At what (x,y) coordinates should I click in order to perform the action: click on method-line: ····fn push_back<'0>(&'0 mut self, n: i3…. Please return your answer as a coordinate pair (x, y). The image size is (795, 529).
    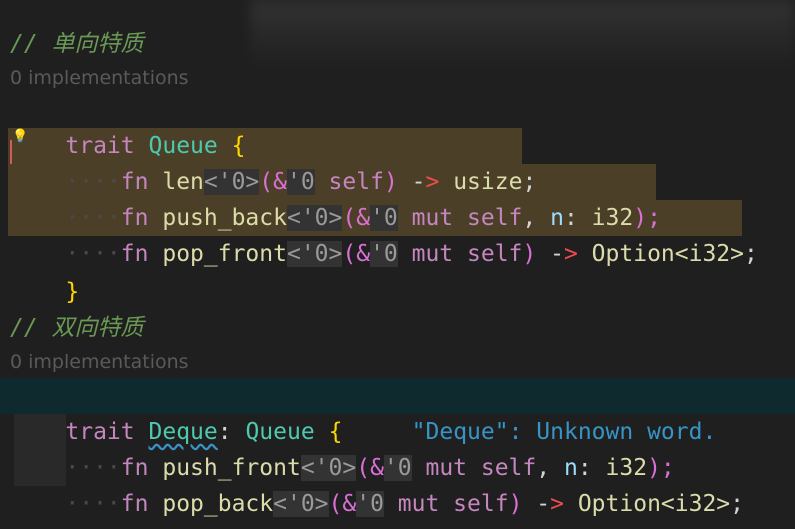
    Looking at the image, I should click on (335, 197).